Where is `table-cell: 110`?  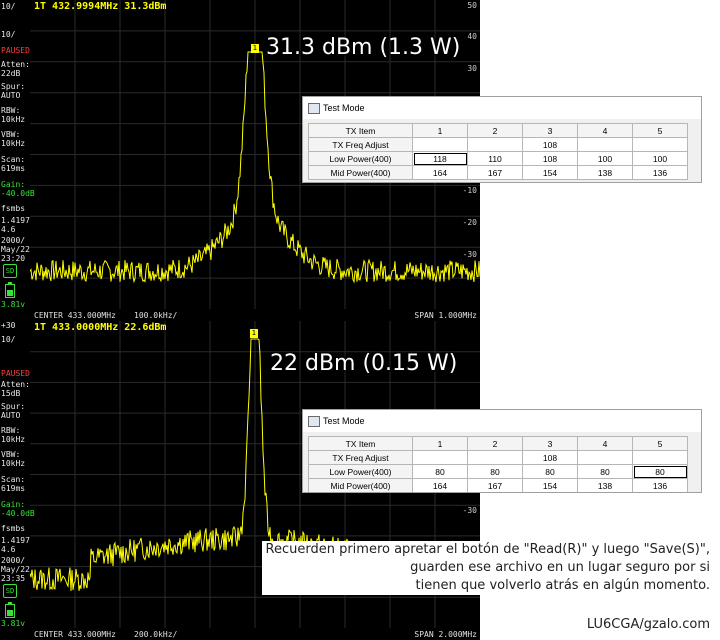
table-cell: 110 is located at coordinates (495, 158).